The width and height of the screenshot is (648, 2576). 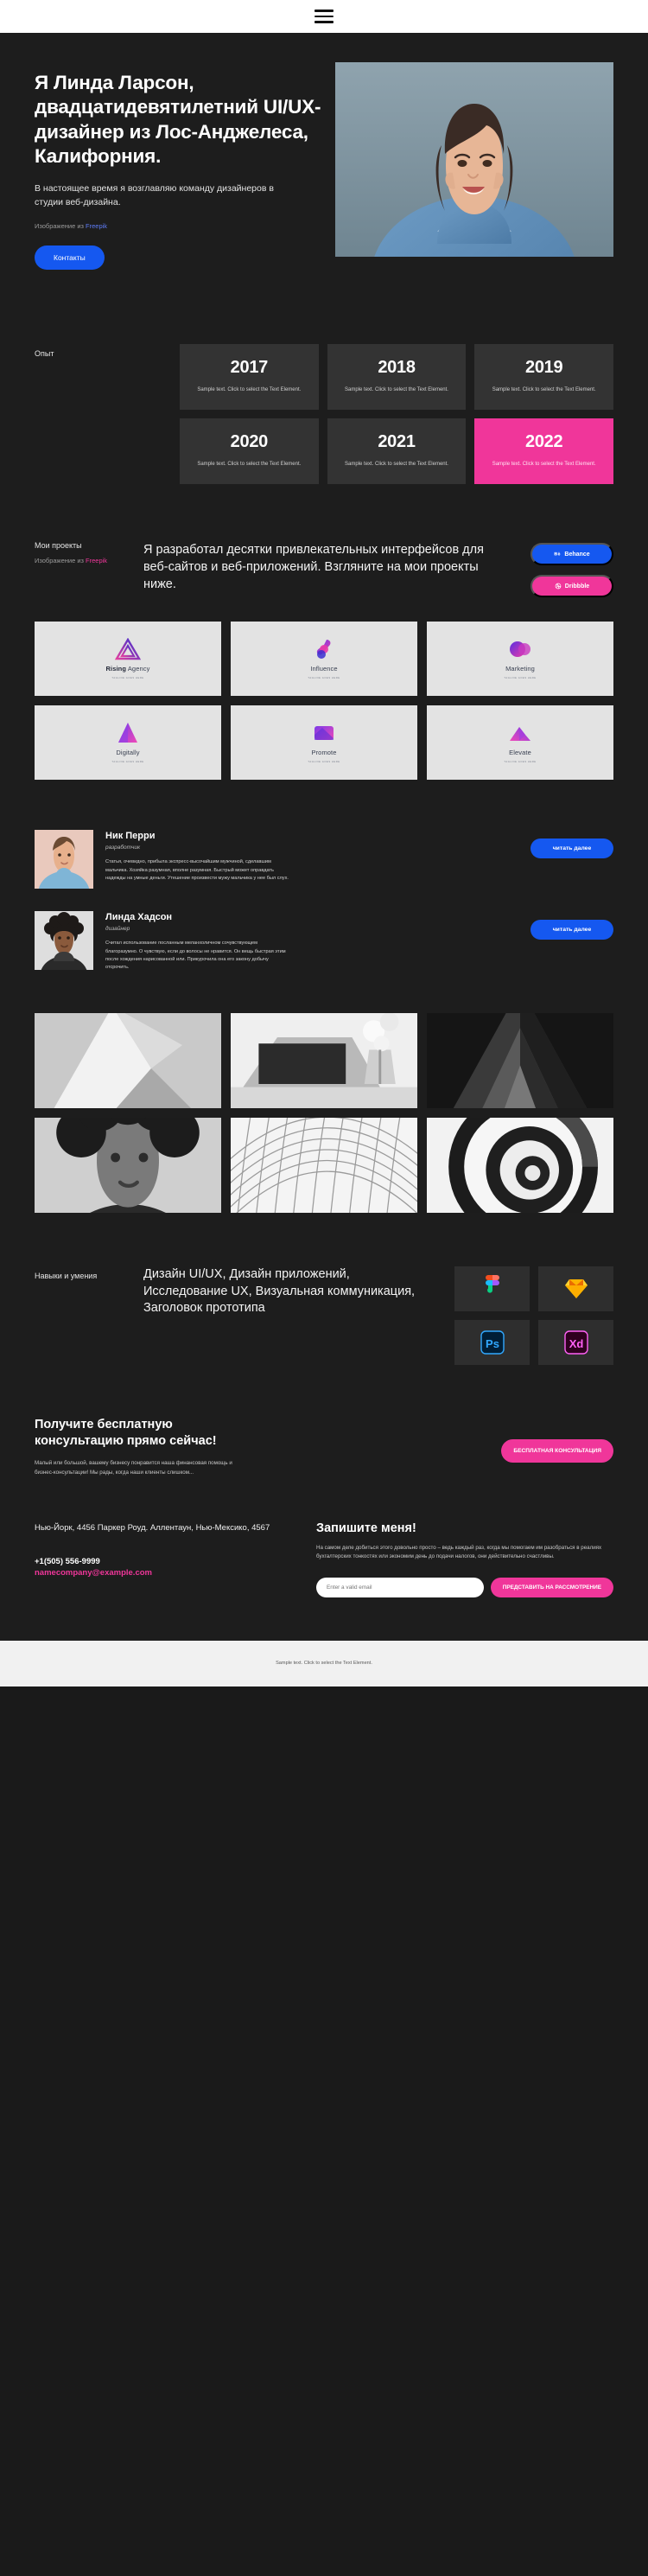 What do you see at coordinates (130, 836) in the screenshot?
I see `testimonial-name: Ник Перри` at bounding box center [130, 836].